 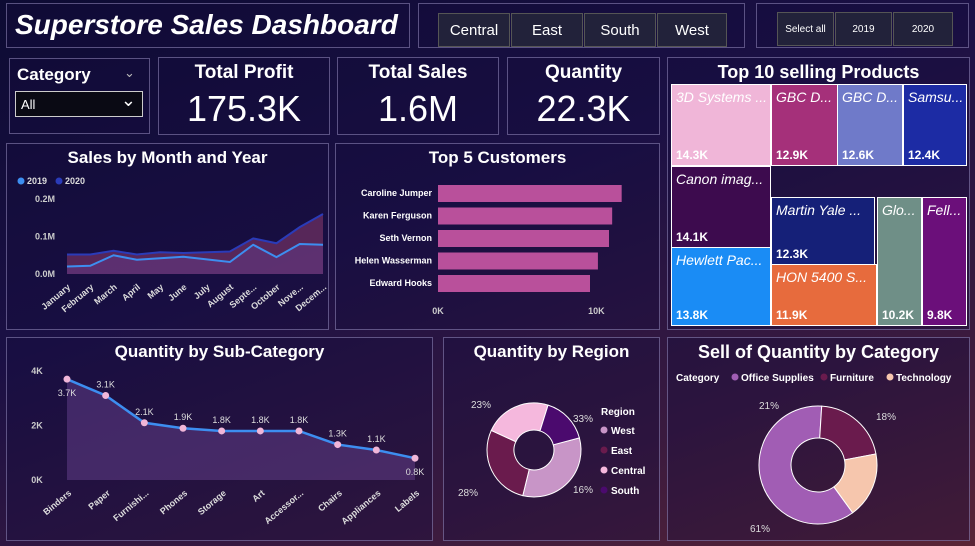 I want to click on subcat-data-label: 3.7K, so click(x=67, y=393).